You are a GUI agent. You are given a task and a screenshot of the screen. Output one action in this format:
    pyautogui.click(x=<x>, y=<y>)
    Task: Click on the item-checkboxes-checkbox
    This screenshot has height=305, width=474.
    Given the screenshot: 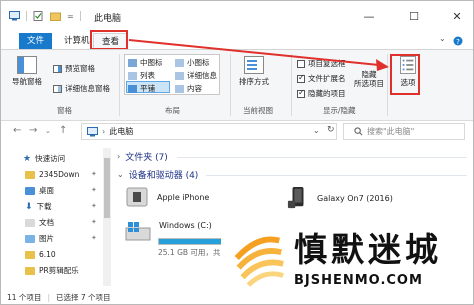 What is the action you would take?
    pyautogui.click(x=301, y=63)
    